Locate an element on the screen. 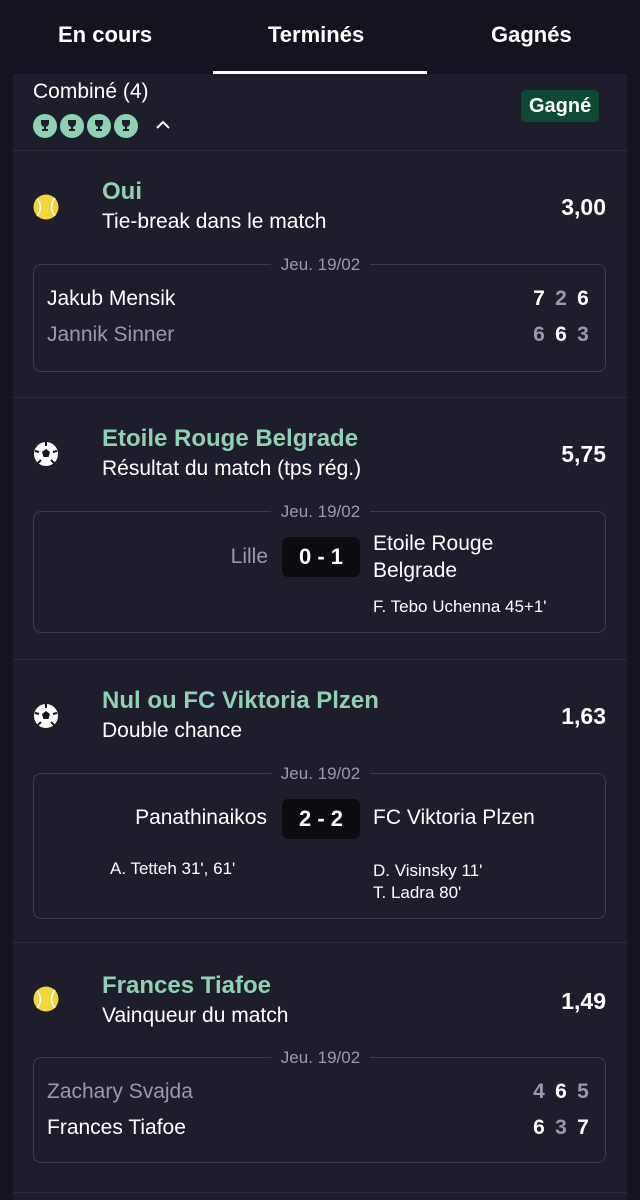 Image resolution: width=640 pixels, height=1200 pixels. player-name: Zachary Svajda is located at coordinates (120, 1091).